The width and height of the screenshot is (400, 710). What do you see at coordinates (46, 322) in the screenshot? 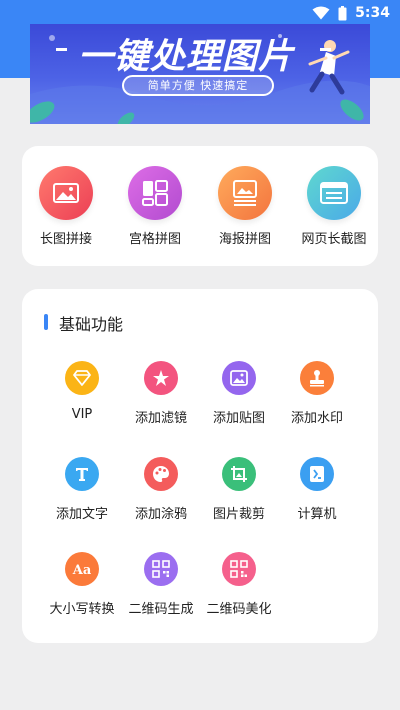
I see `section-accent-bar` at bounding box center [46, 322].